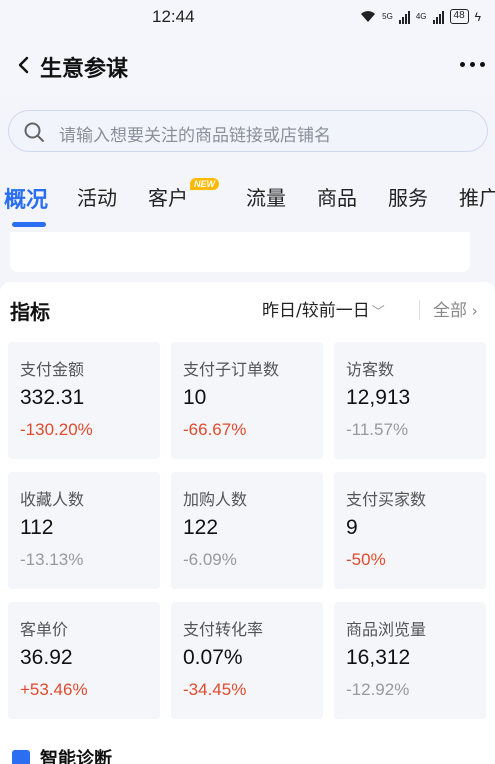 The image size is (495, 764). Describe the element at coordinates (366, 559) in the screenshot. I see `metric-change: -50%` at that location.